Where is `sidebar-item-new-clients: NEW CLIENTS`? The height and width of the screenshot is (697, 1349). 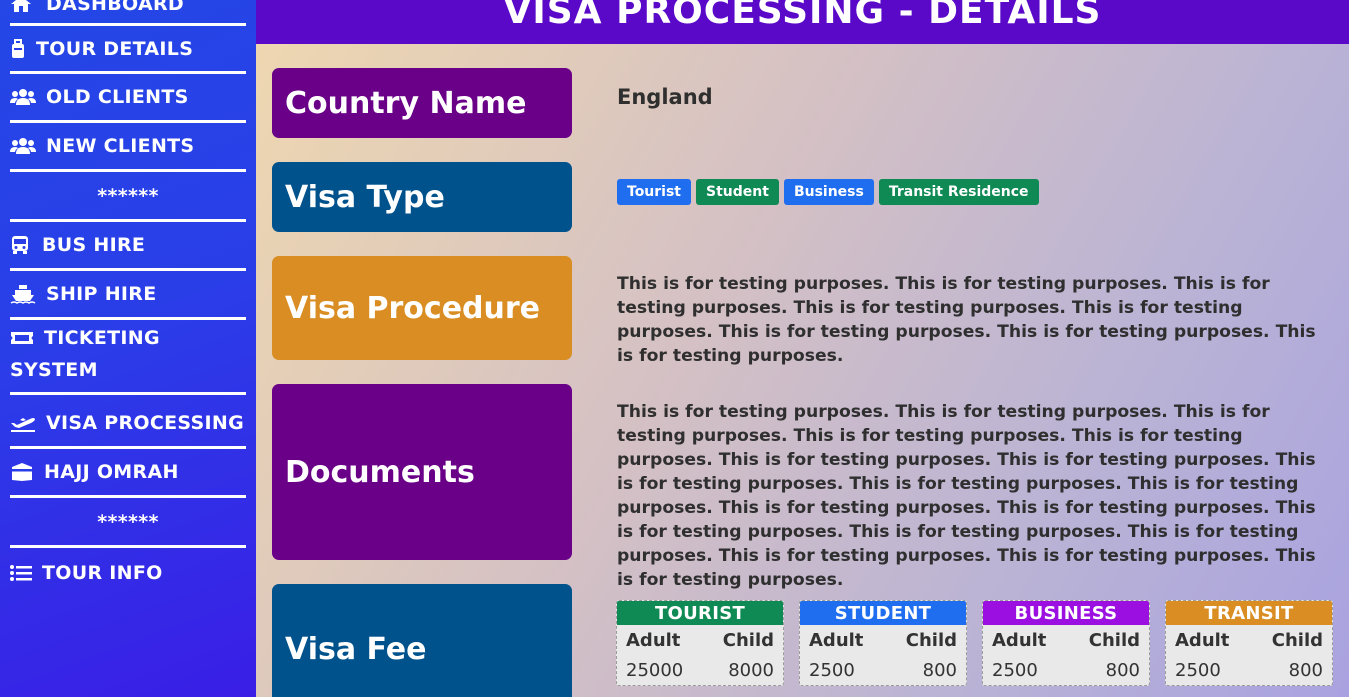 sidebar-item-new-clients: NEW CLIENTS is located at coordinates (128, 147).